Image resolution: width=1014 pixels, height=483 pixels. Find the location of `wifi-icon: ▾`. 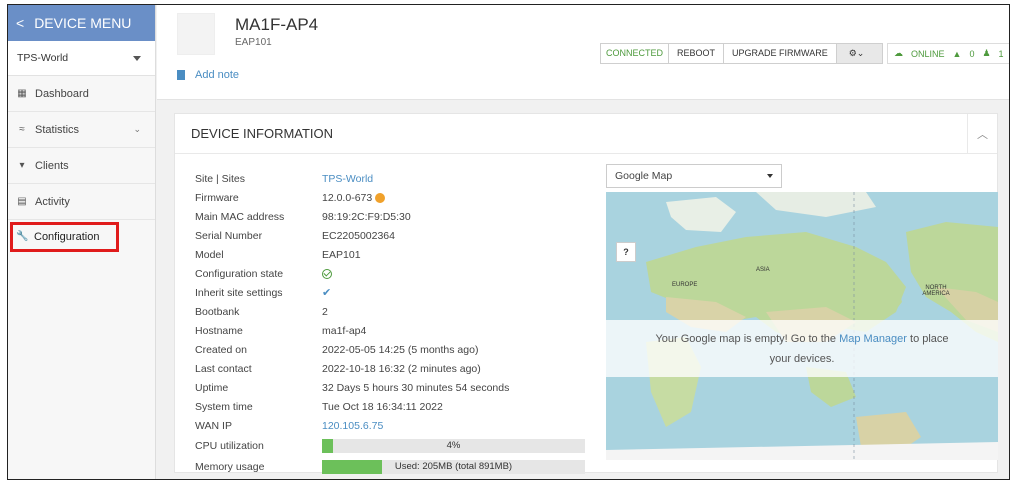

wifi-icon: ▾ is located at coordinates (22, 165).